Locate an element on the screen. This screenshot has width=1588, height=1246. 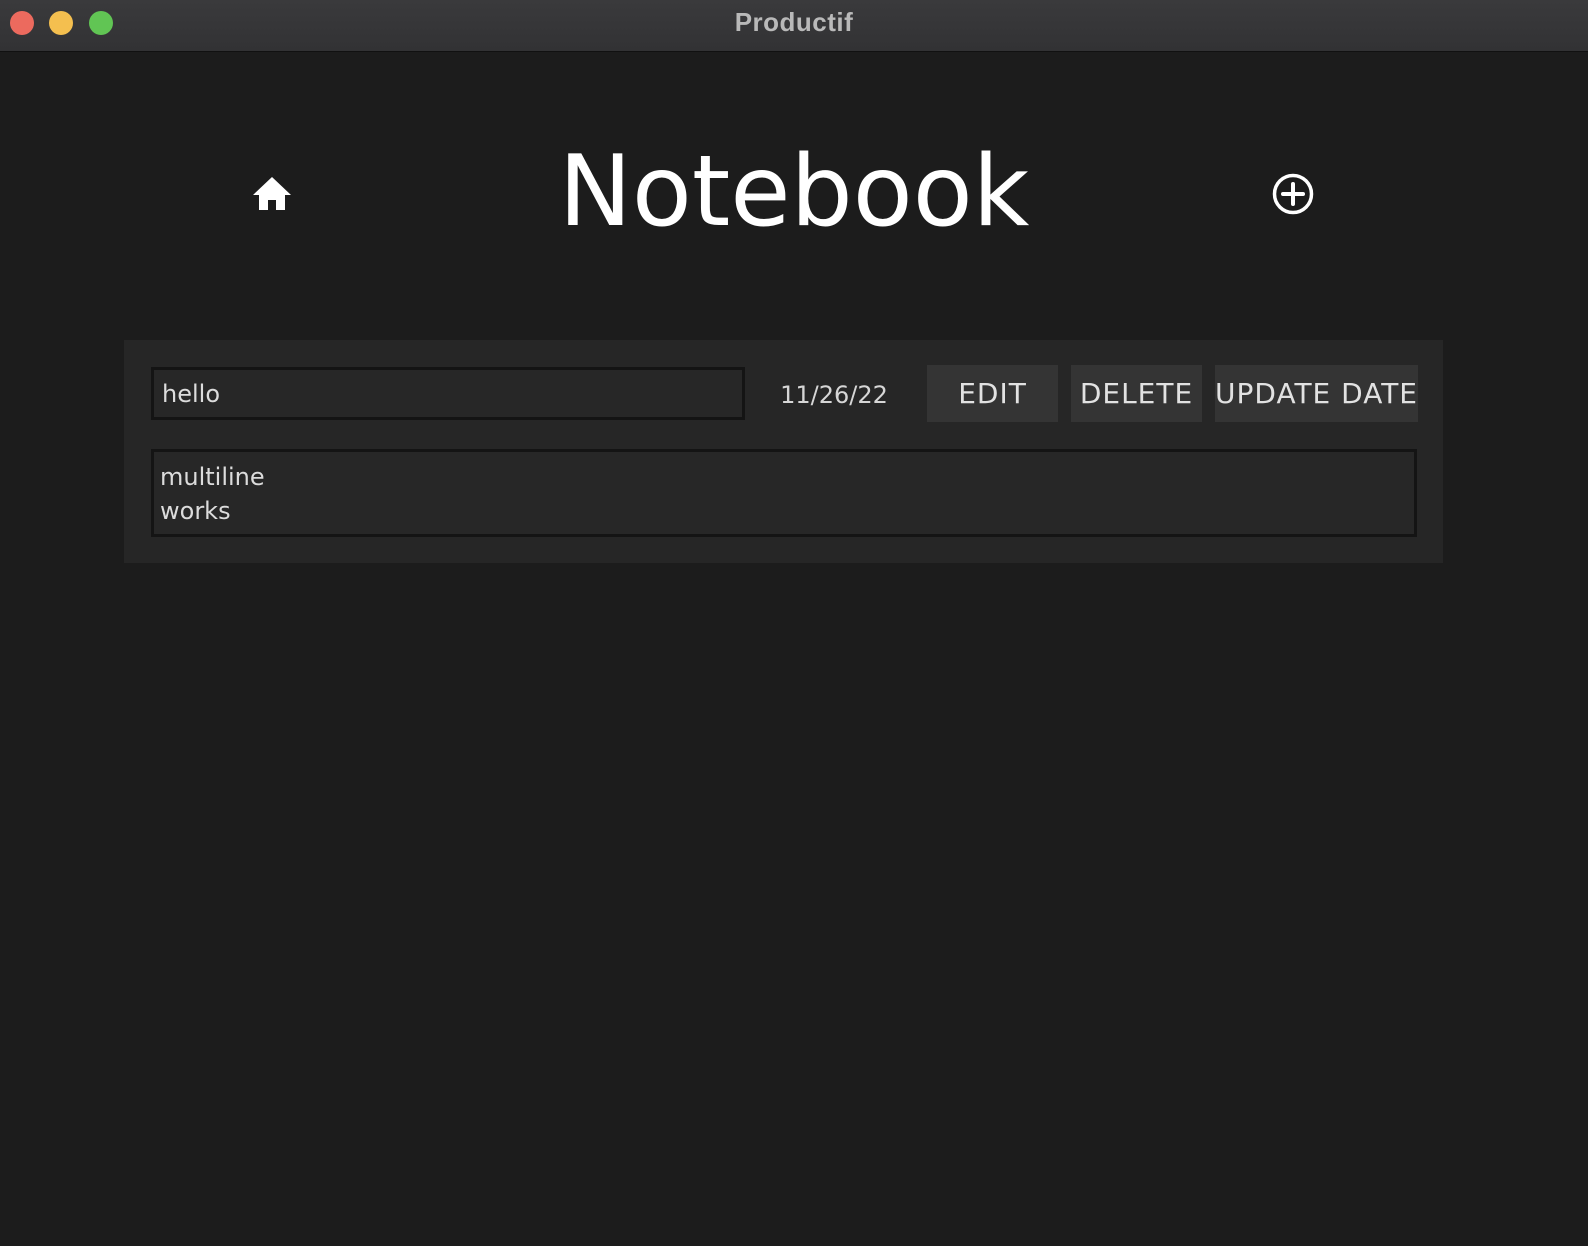
home-icon is located at coordinates (272, 193).